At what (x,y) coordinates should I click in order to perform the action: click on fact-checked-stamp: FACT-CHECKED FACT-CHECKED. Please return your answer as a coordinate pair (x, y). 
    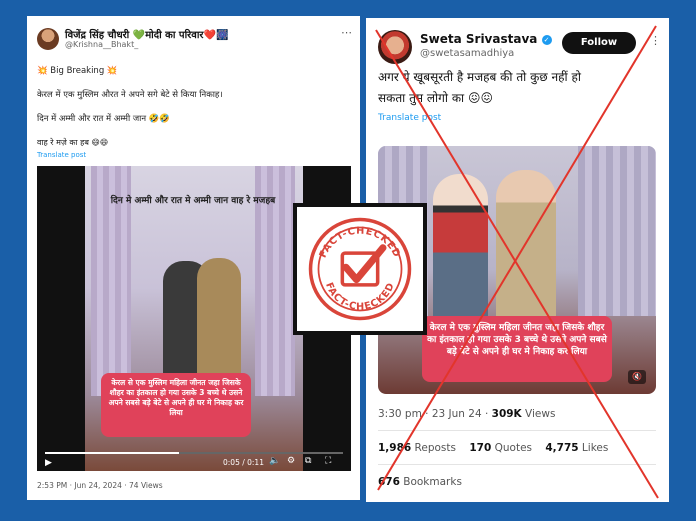
    Looking at the image, I should click on (360, 269).